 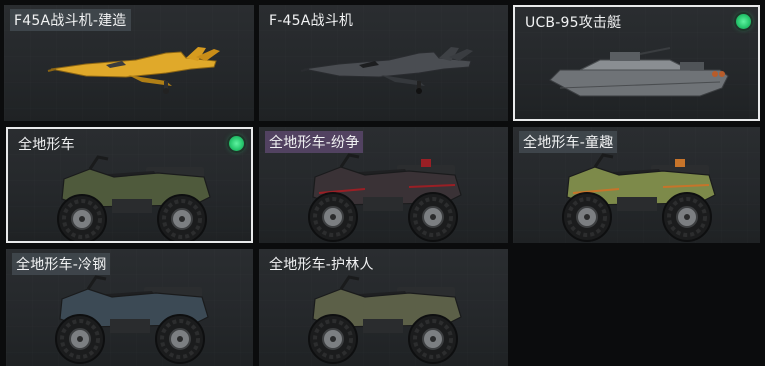 What do you see at coordinates (129, 63) in the screenshot?
I see `vehicle-card-f45a-build: F45A战斗机-建造` at bounding box center [129, 63].